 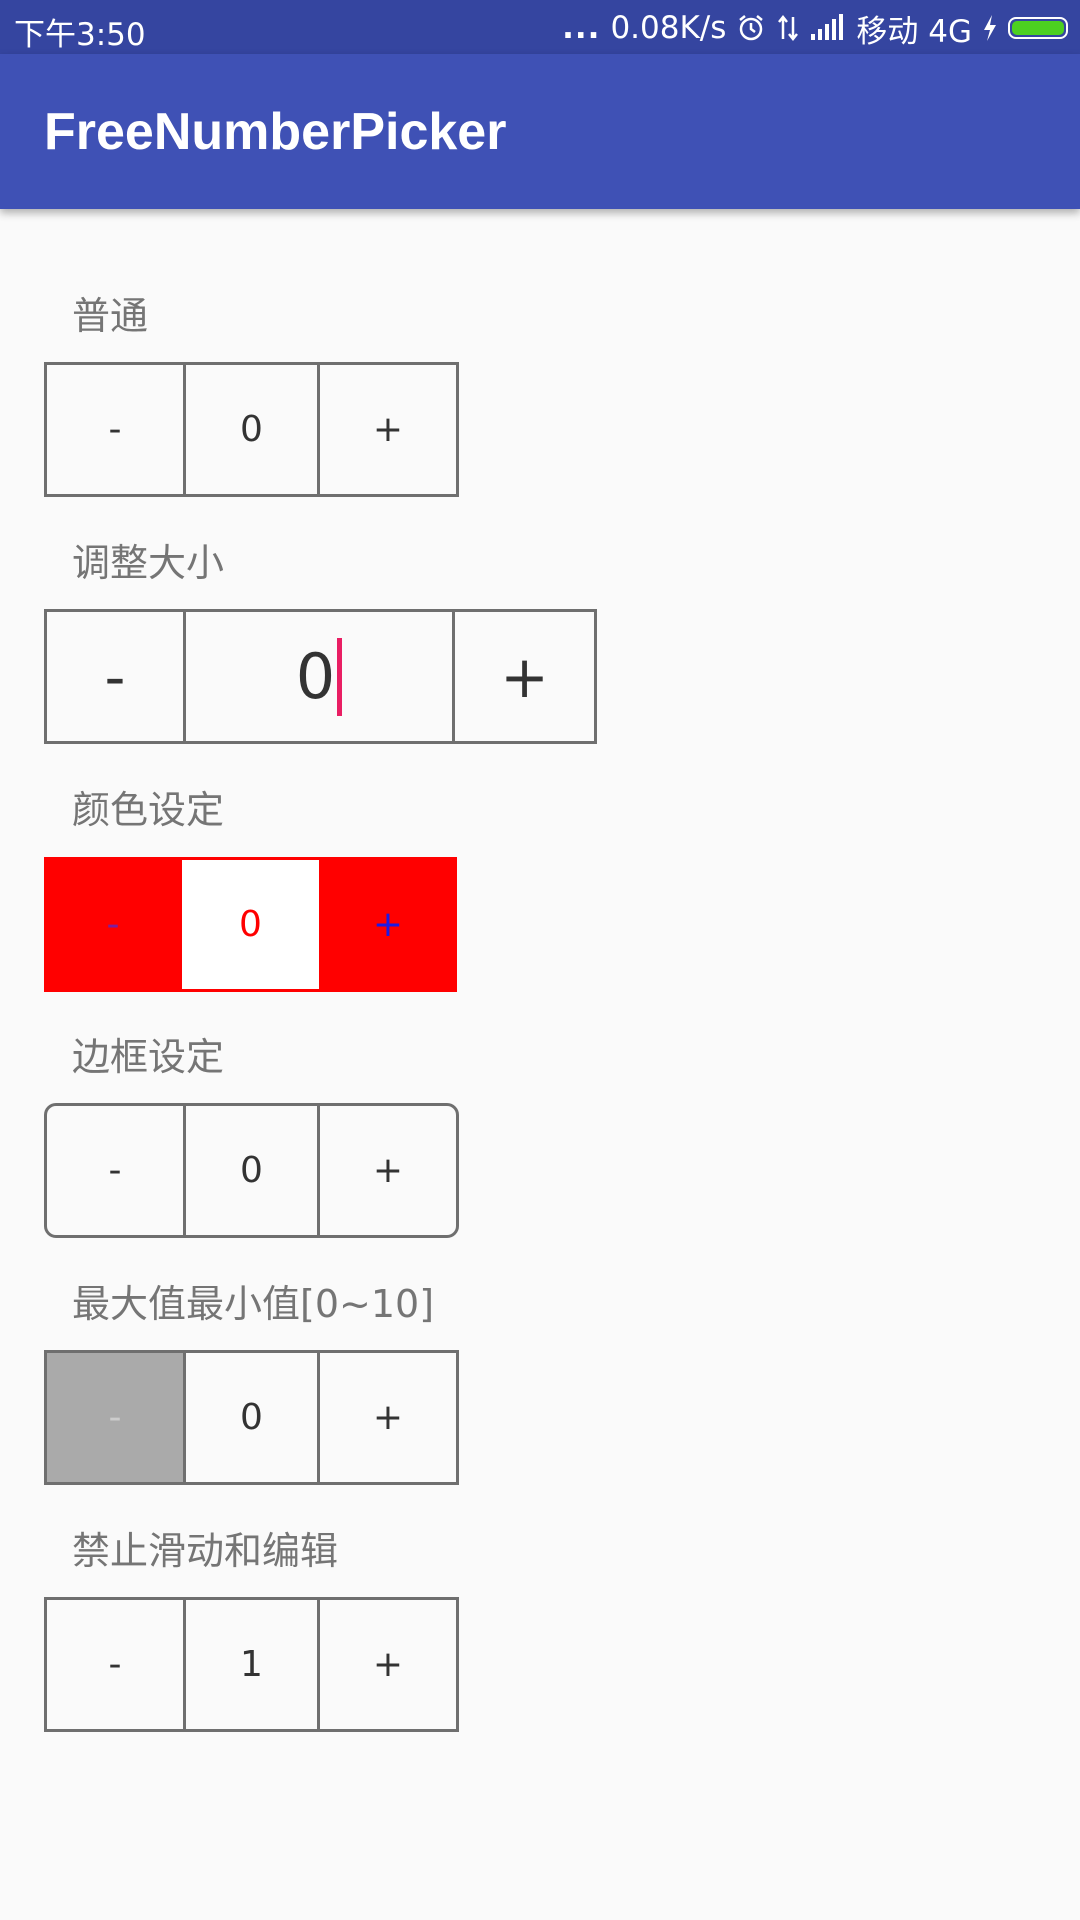 I want to click on section-label-normal: 普通, so click(x=110, y=316).